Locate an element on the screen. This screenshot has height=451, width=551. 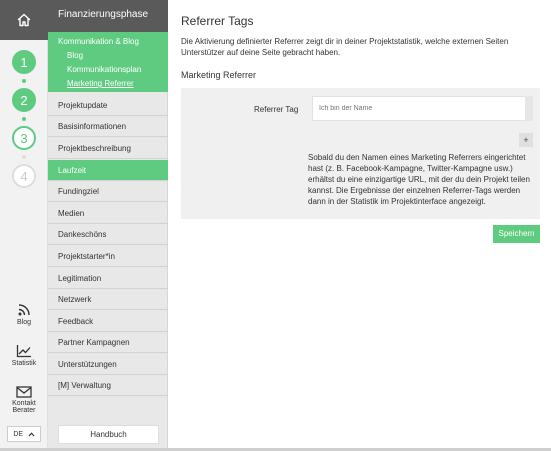
mail-icon is located at coordinates (24, 392).